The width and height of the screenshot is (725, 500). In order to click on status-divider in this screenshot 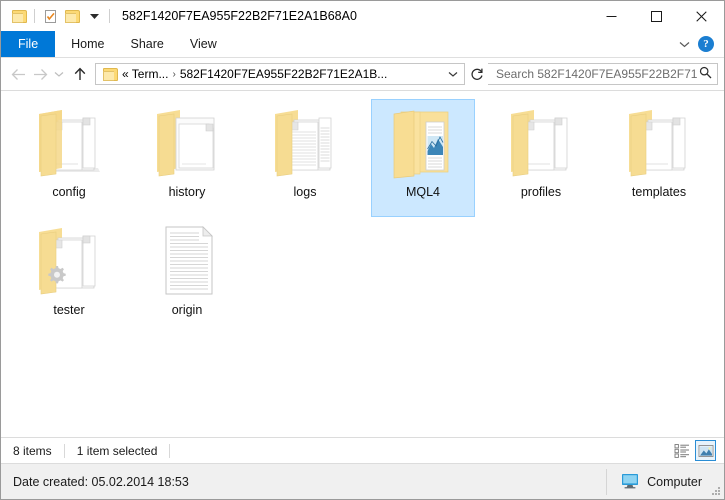, I will do `click(64, 450)`.